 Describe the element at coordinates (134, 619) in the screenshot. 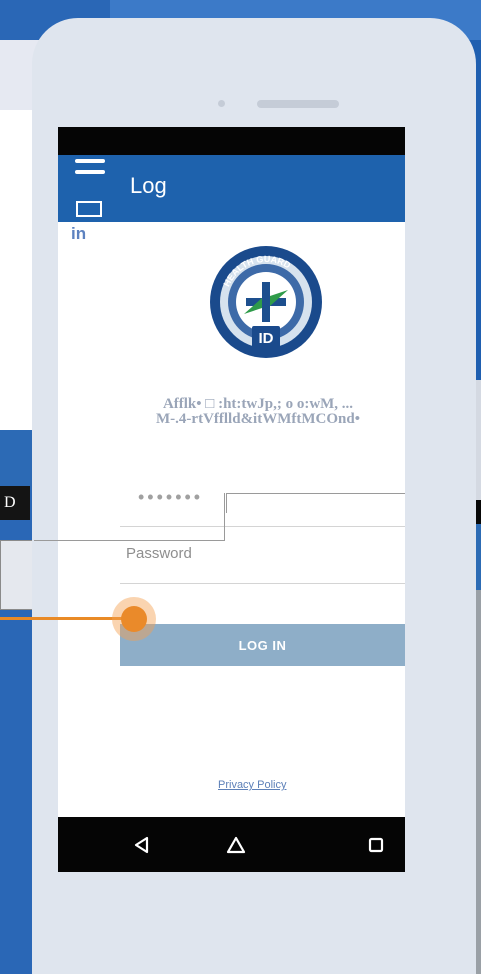

I see `orange-pointer-dot` at that location.